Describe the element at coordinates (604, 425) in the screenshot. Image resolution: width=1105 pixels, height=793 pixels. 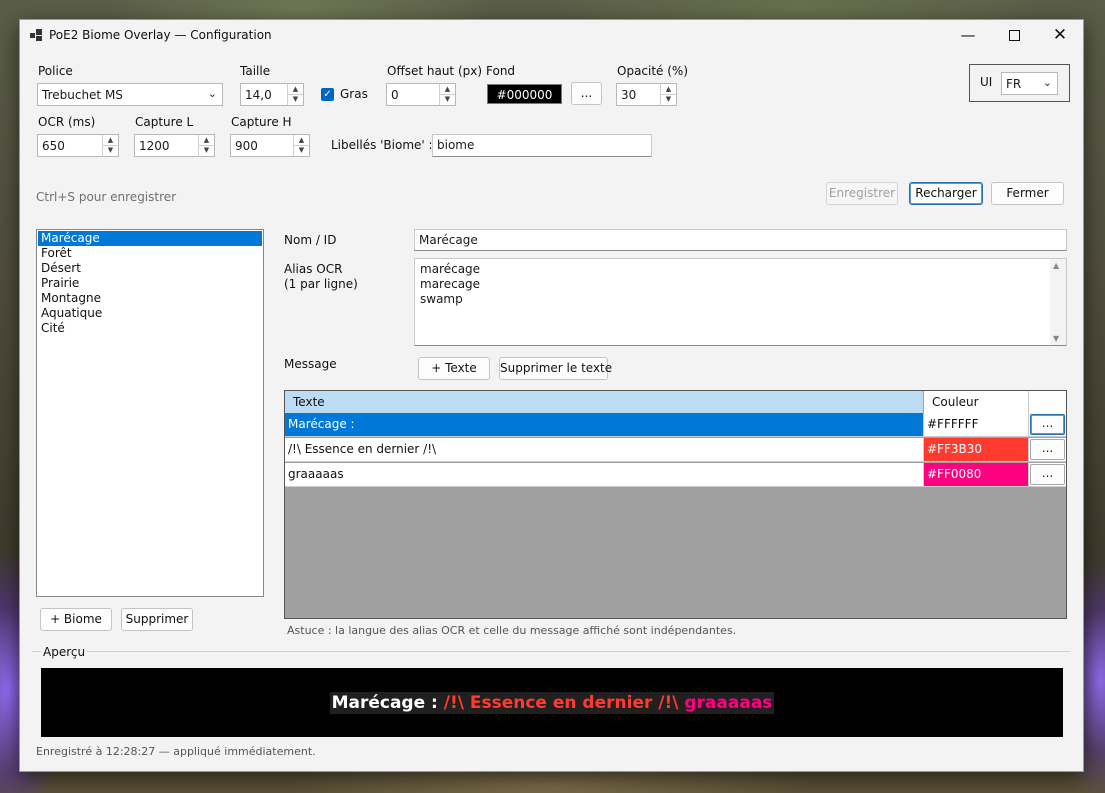
I see `grid-cell-text: Marécage :` at that location.